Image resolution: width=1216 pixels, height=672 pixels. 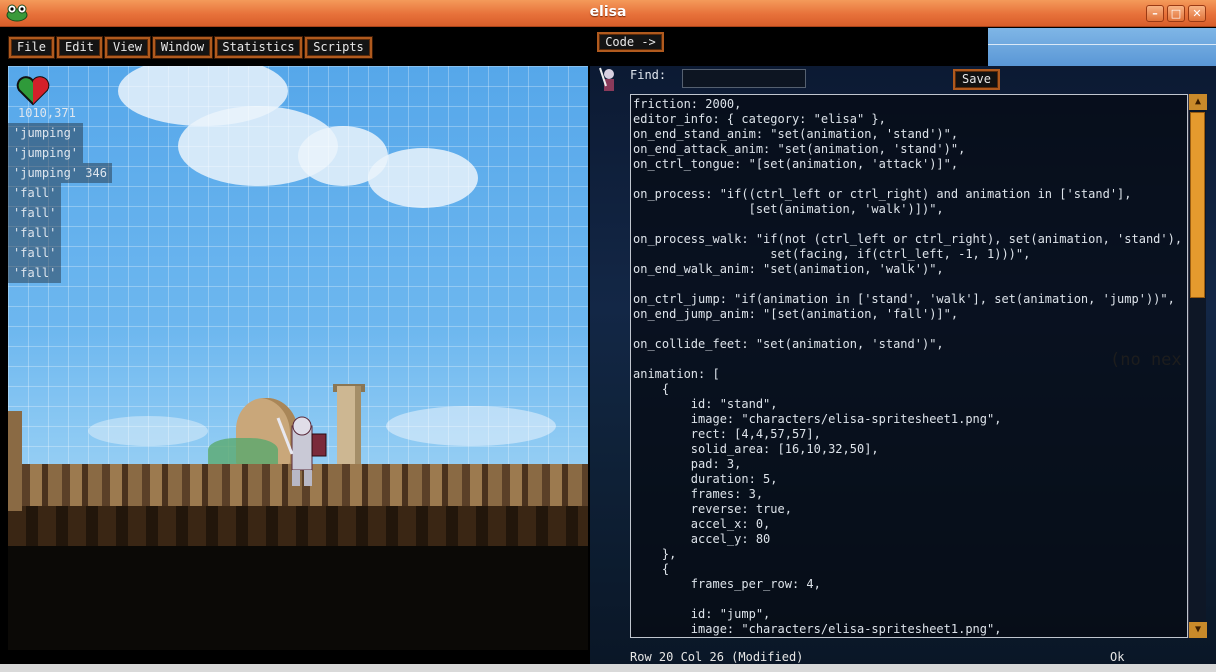 I want to click on code-line: frames: 3,, so click(x=698, y=494).